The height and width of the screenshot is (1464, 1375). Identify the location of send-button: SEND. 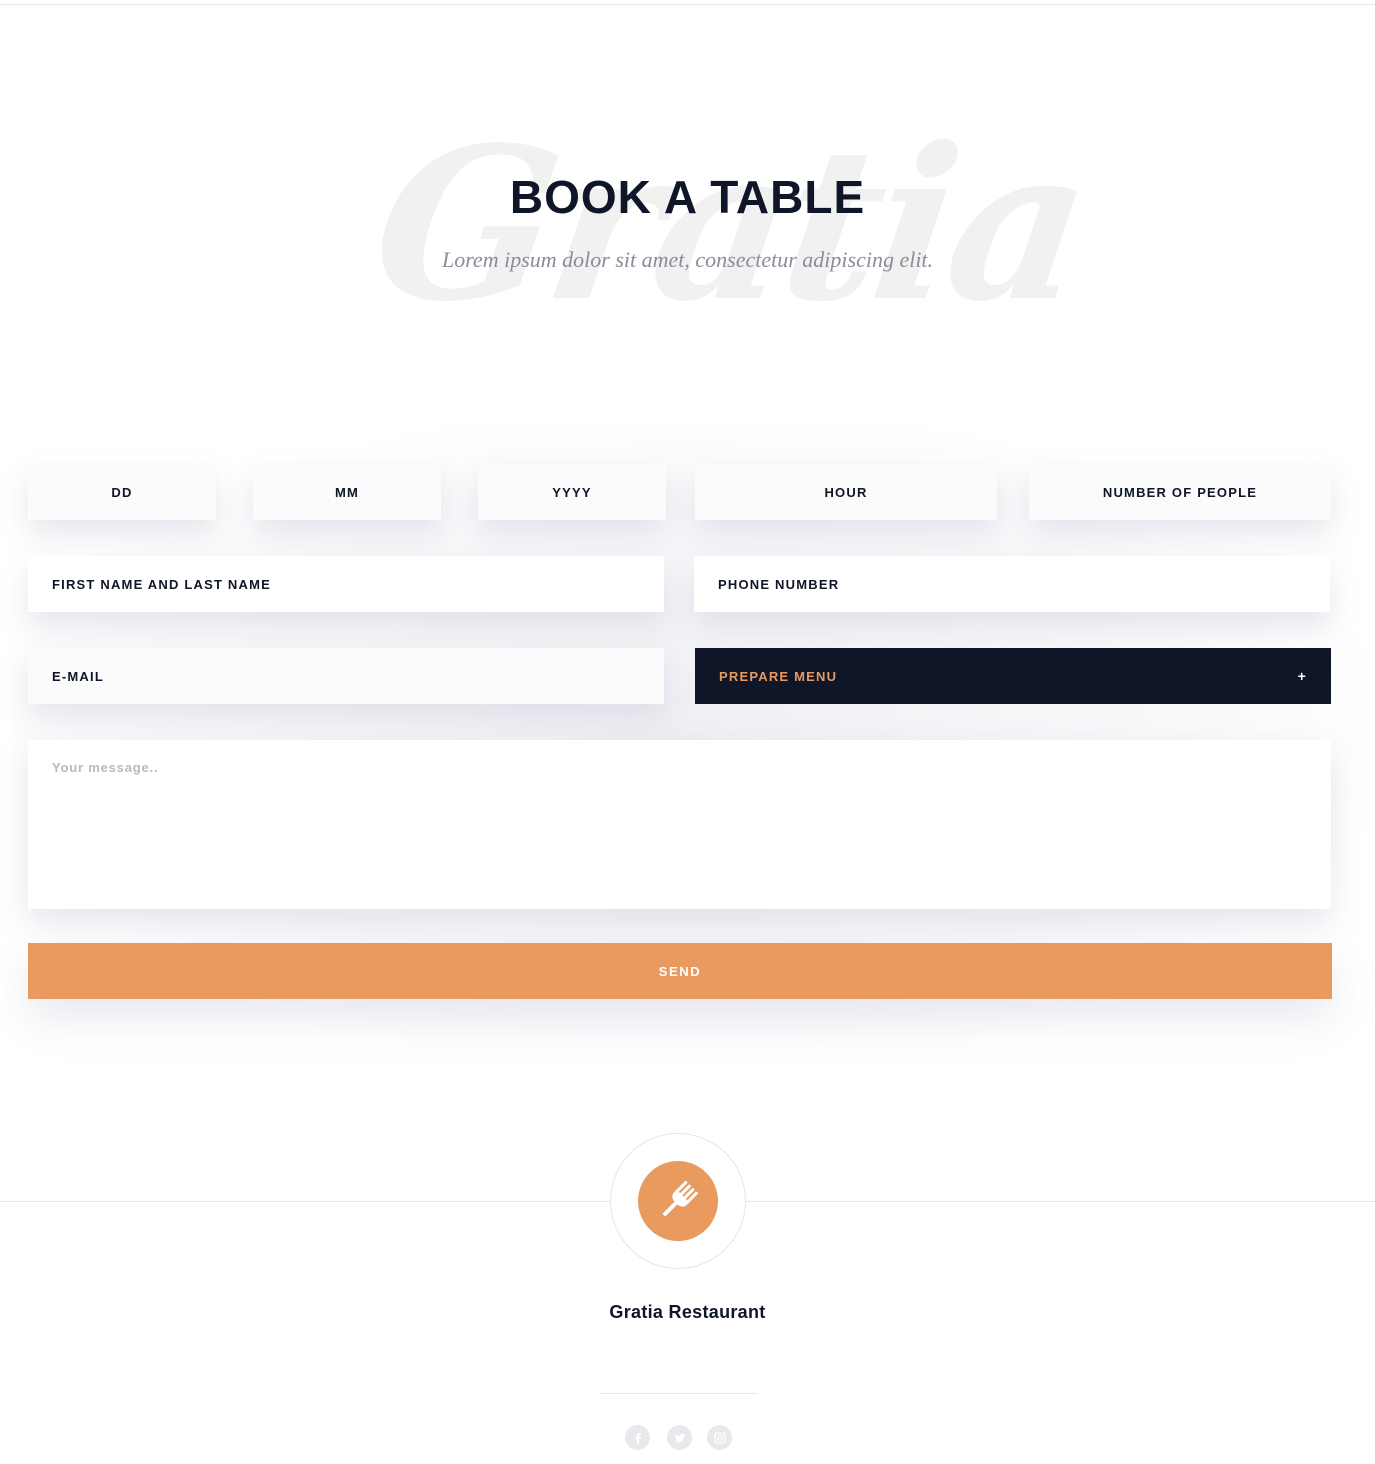
(680, 971).